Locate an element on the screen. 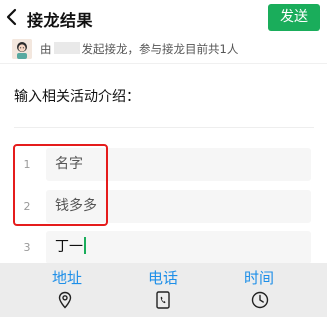  info-suffix: 发起接龙，参与接龙目前共1人 is located at coordinates (160, 49).